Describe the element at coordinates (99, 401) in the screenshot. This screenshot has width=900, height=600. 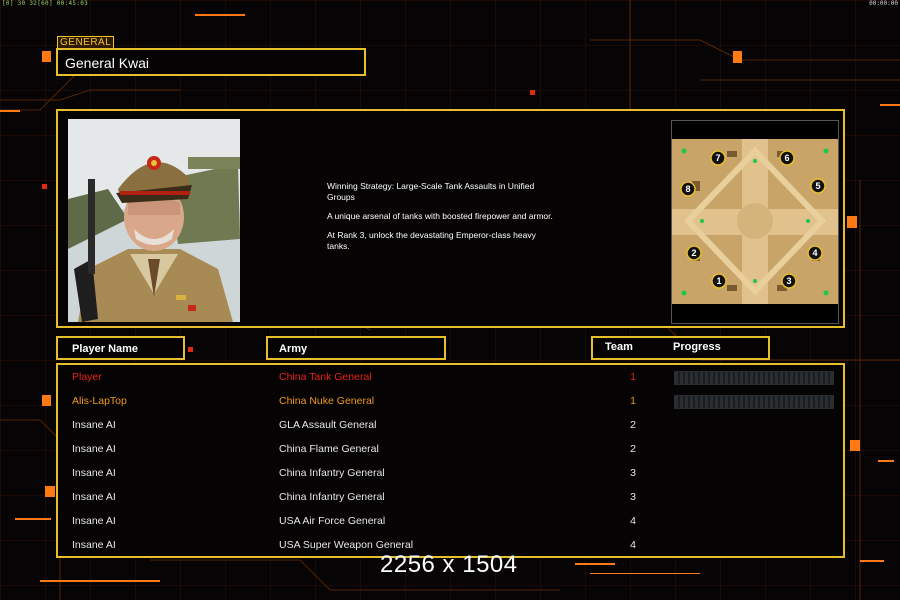
I see `player-name: Alis-LapTop` at that location.